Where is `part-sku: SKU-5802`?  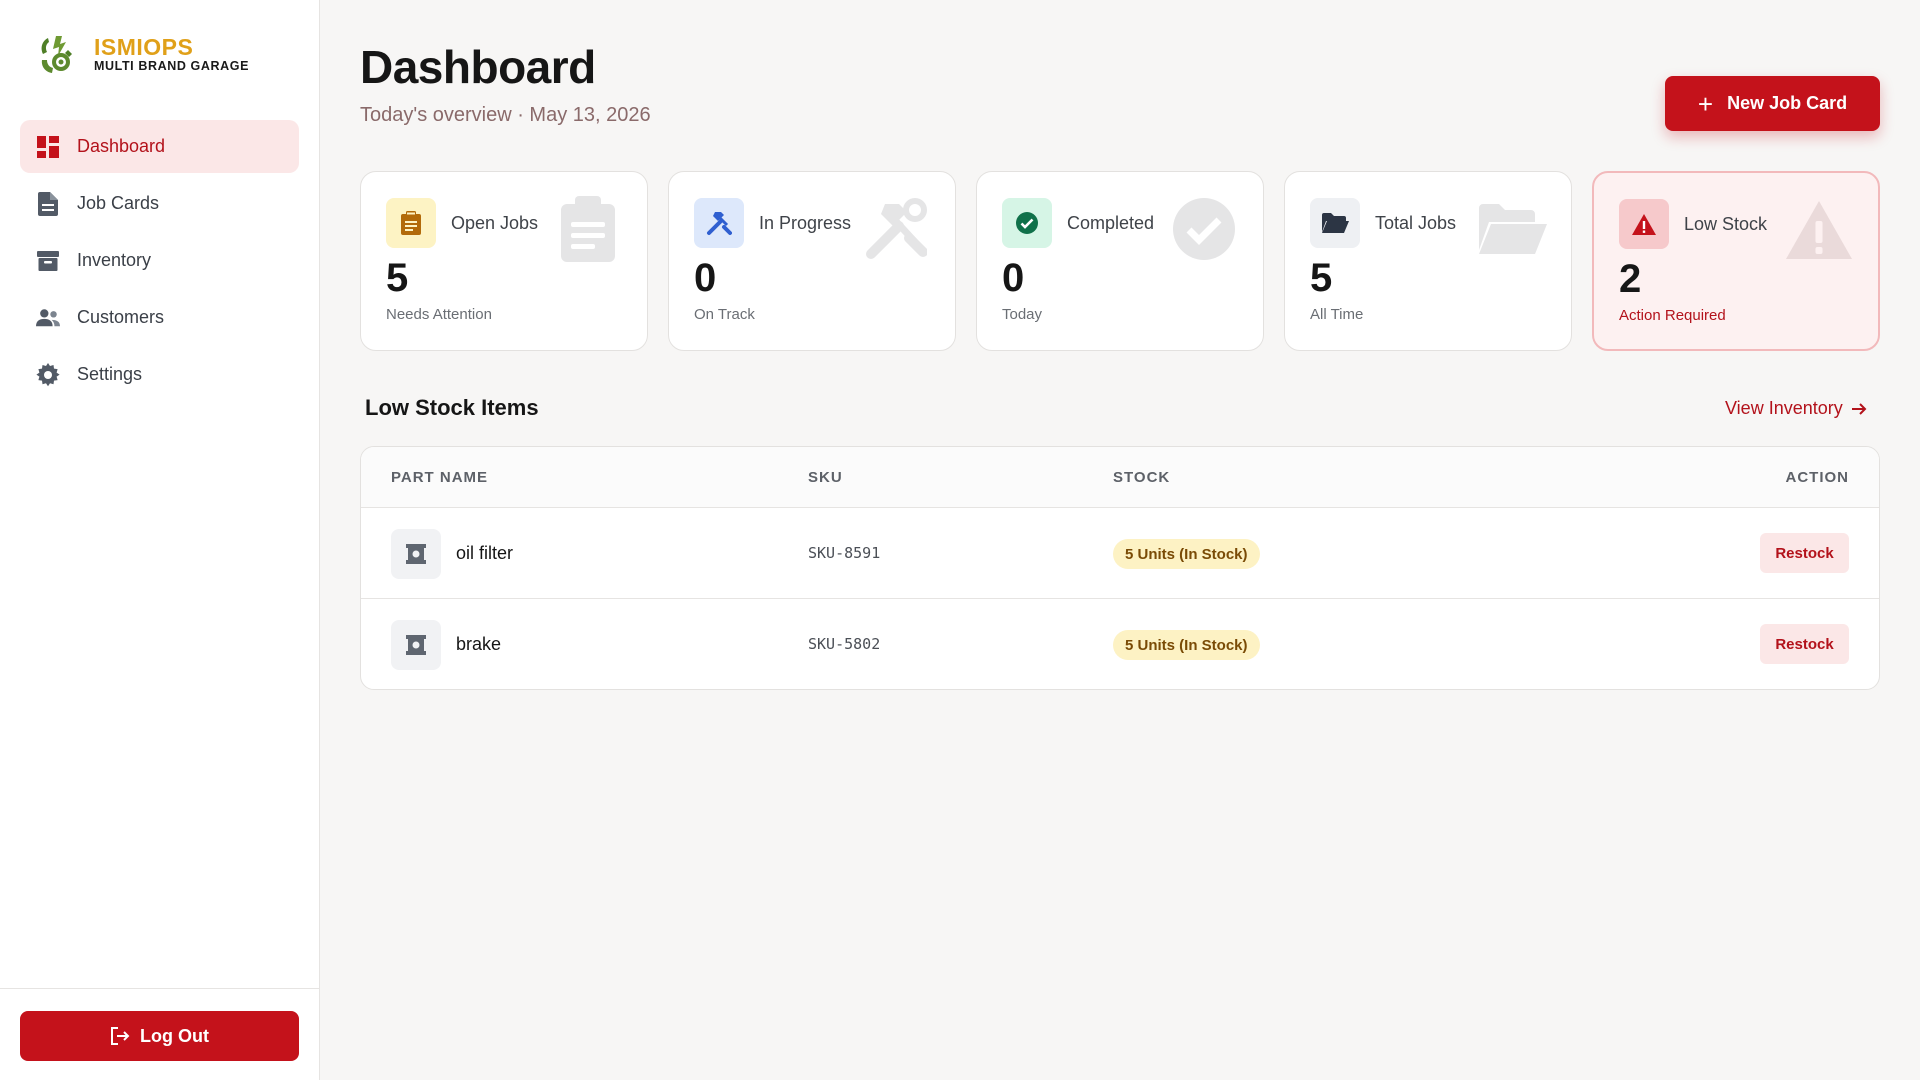
part-sku: SKU-5802 is located at coordinates (844, 644).